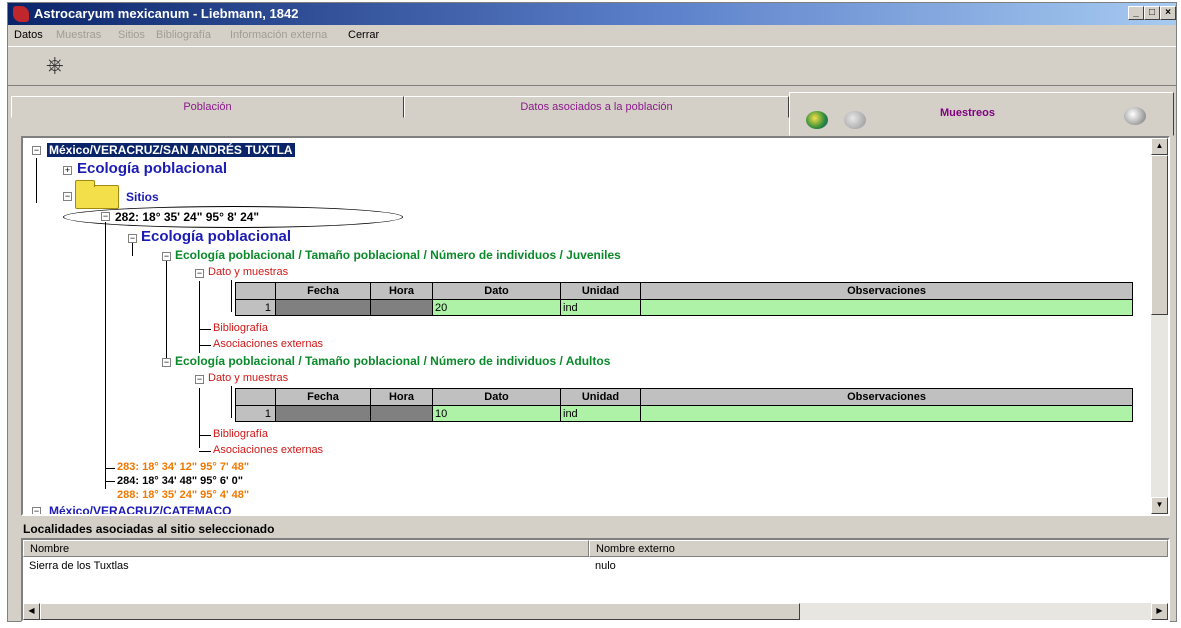 Image resolution: width=1181 pixels, height=628 pixels. I want to click on vertical-scrollbar: ▲ ▼, so click(1159, 326).